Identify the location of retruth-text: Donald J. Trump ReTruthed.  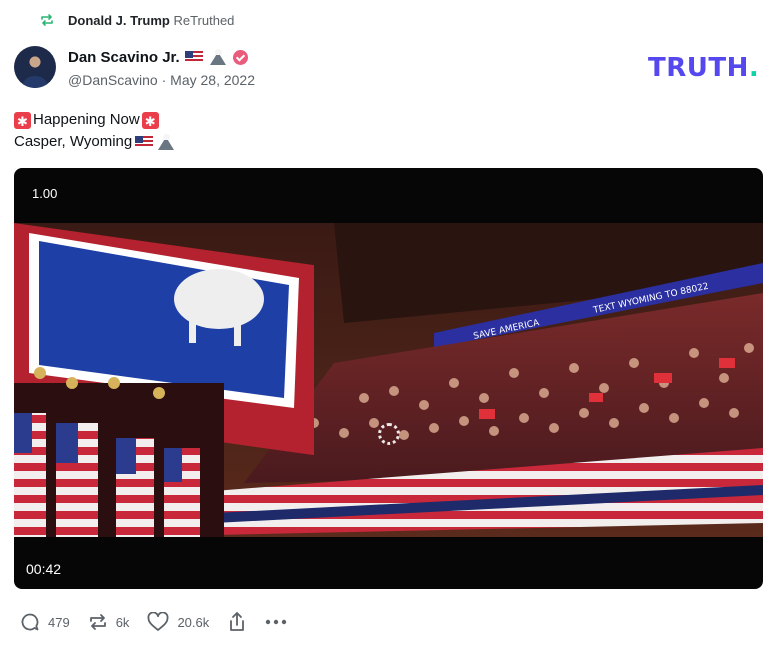
(151, 20).